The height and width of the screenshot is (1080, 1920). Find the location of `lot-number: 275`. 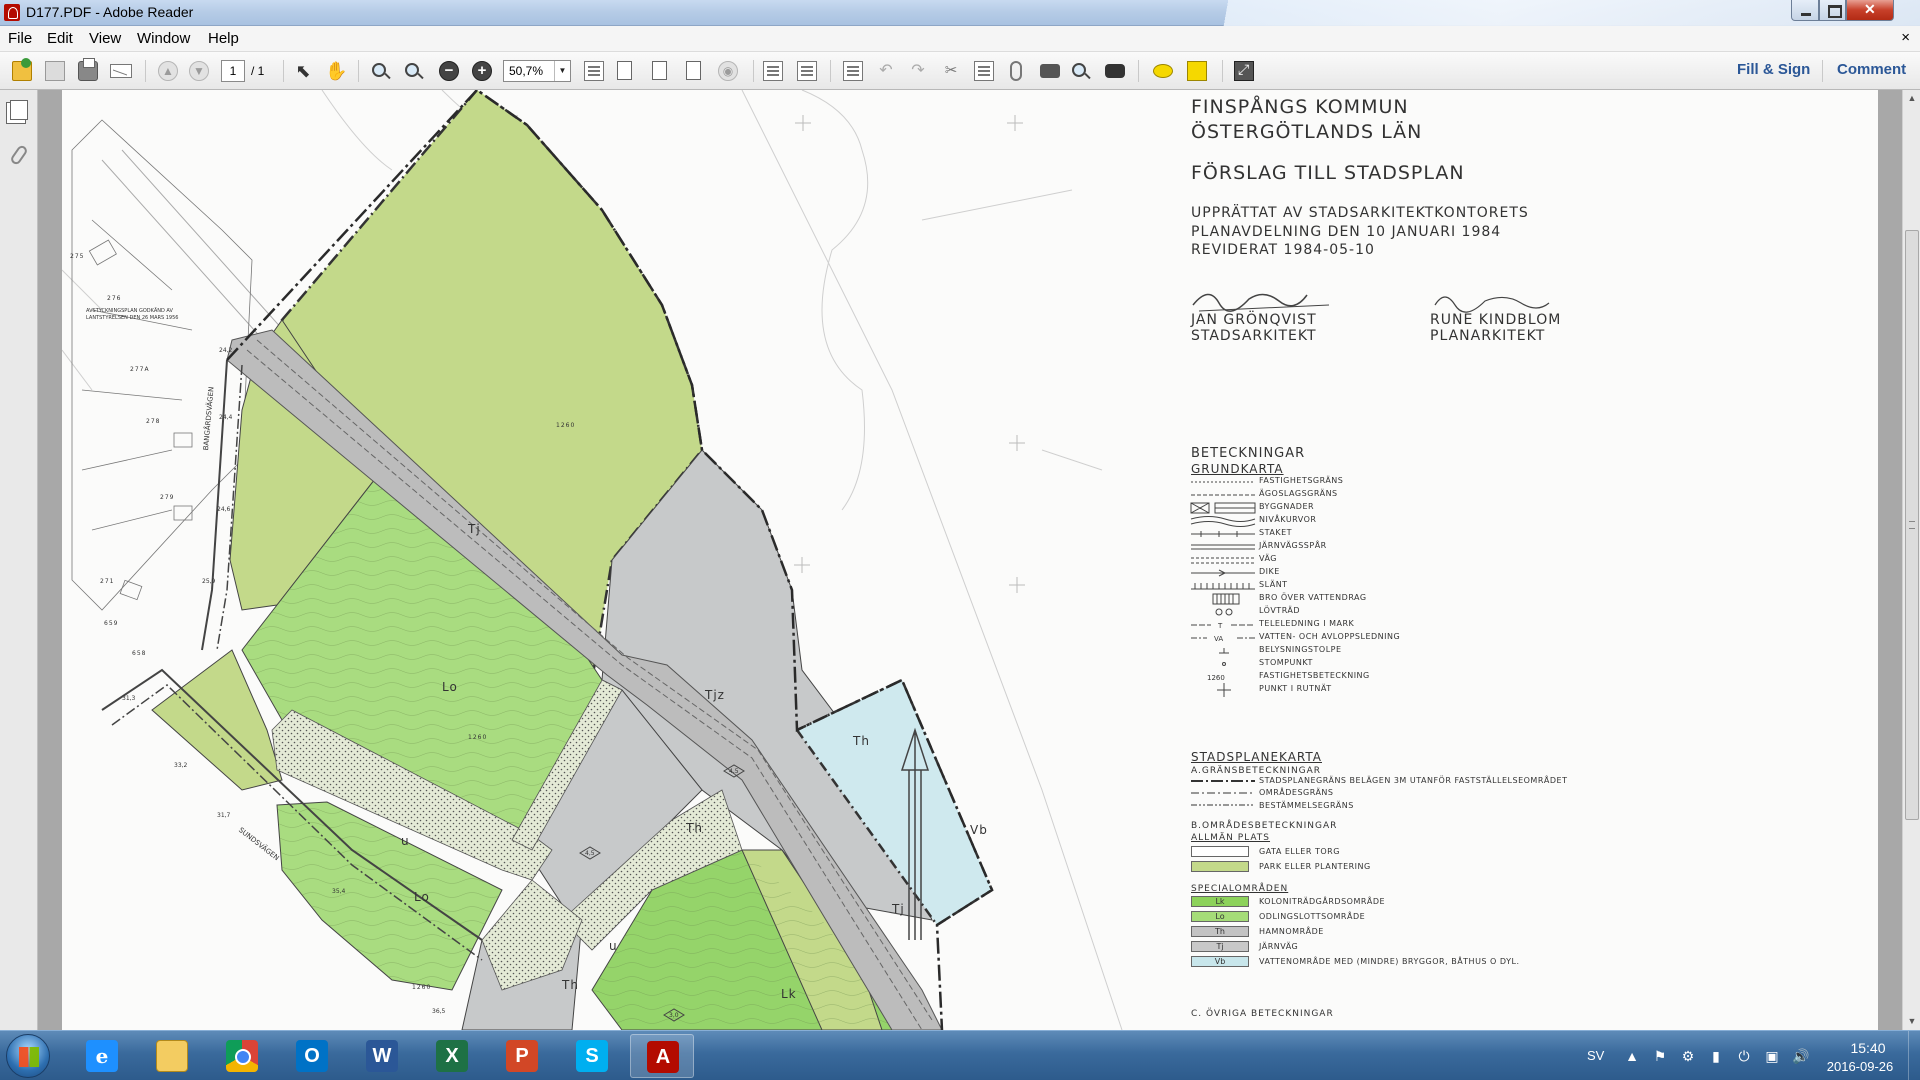

lot-number: 275 is located at coordinates (77, 256).